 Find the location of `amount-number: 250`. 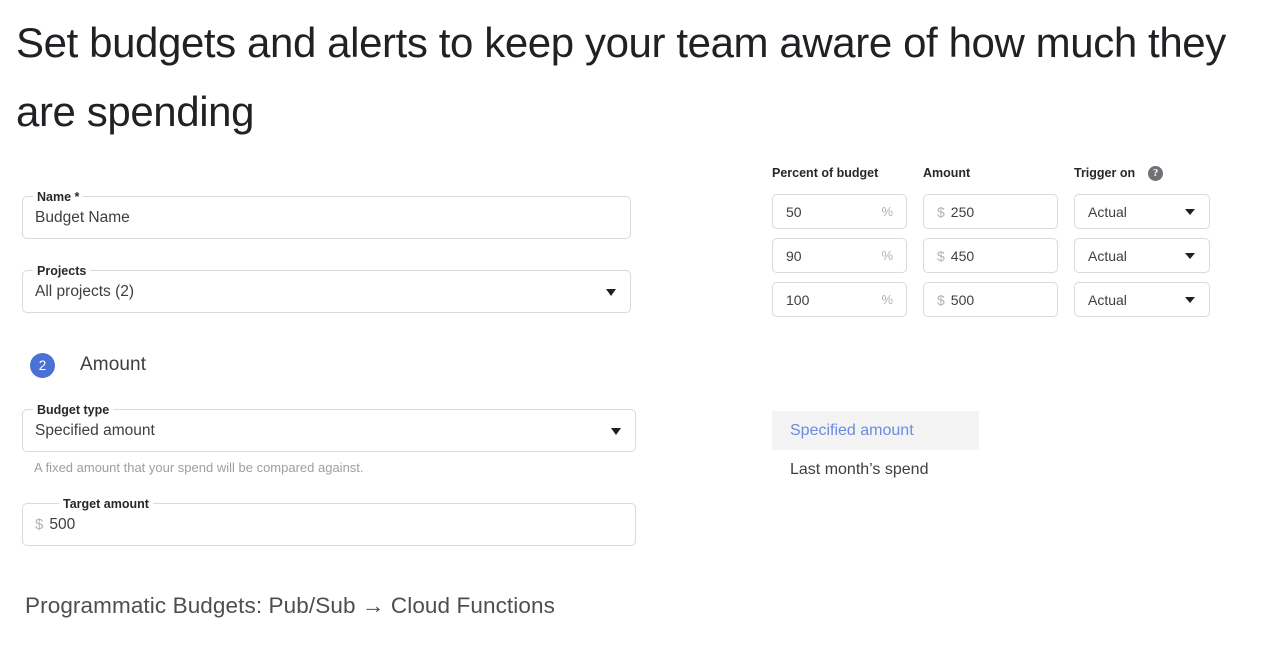

amount-number: 250 is located at coordinates (962, 211).